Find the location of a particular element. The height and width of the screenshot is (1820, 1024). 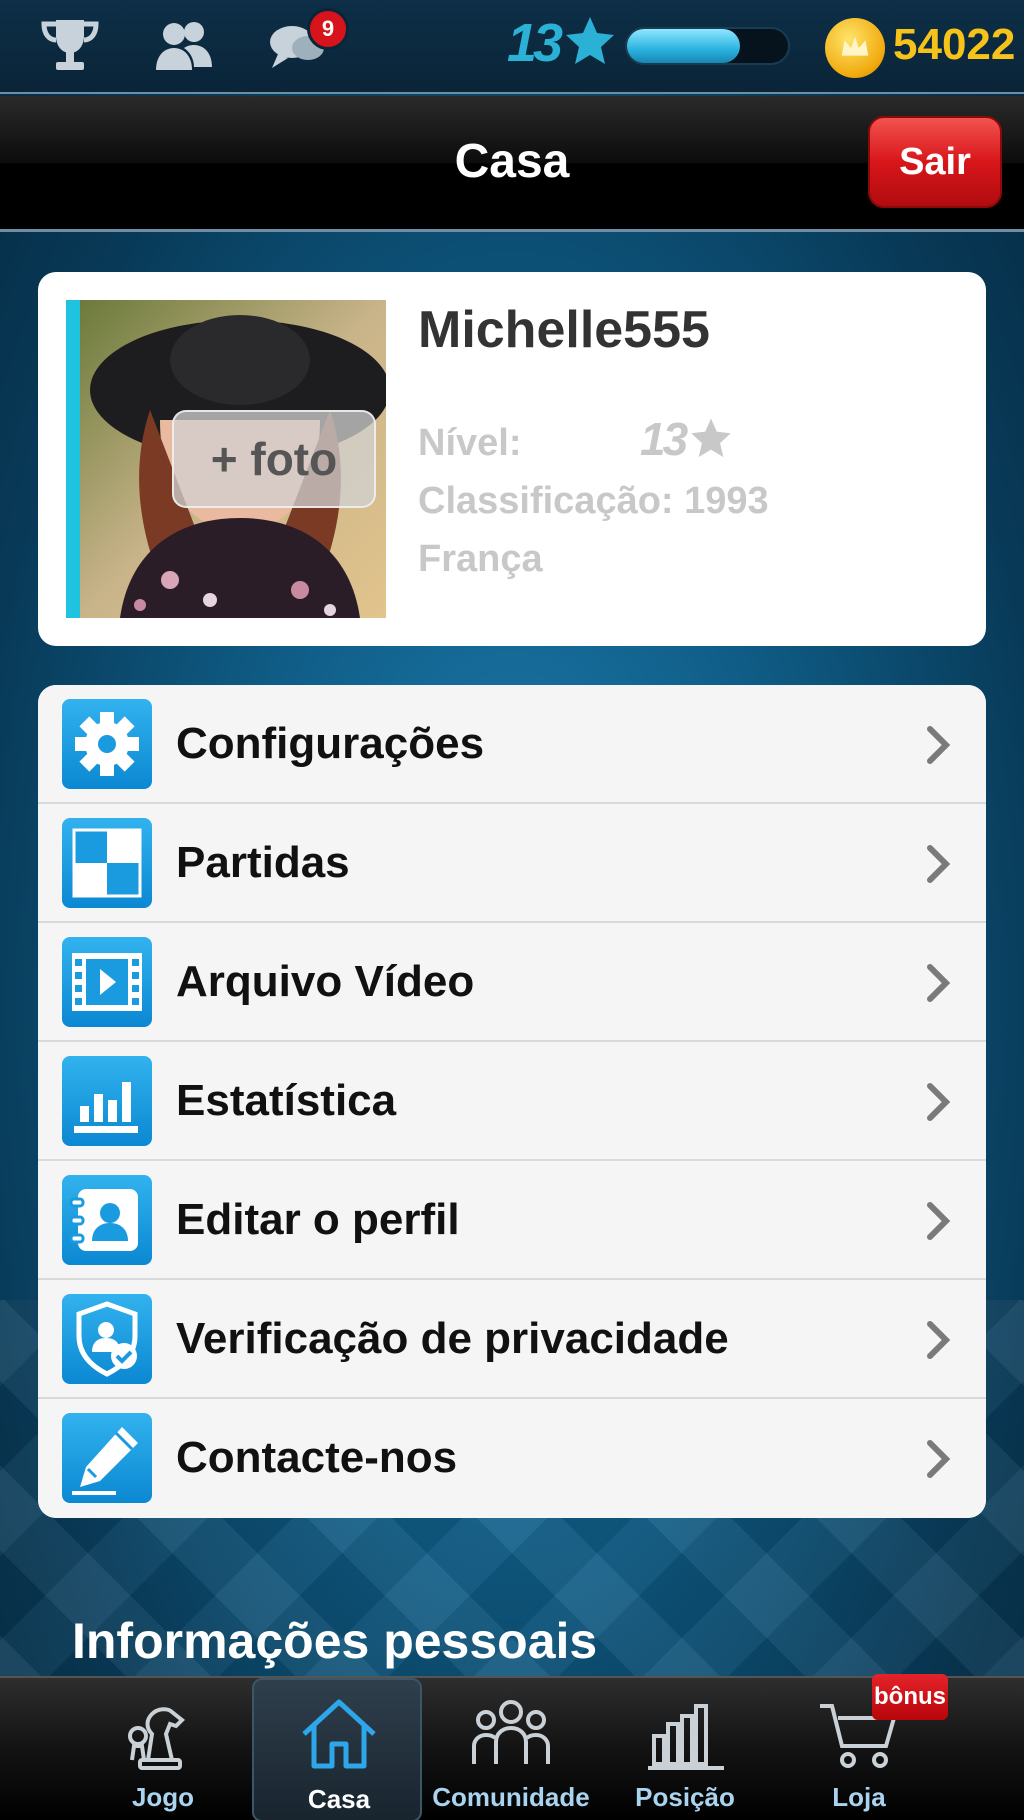

nav-item-jogo: Jogo is located at coordinates (163, 1749).